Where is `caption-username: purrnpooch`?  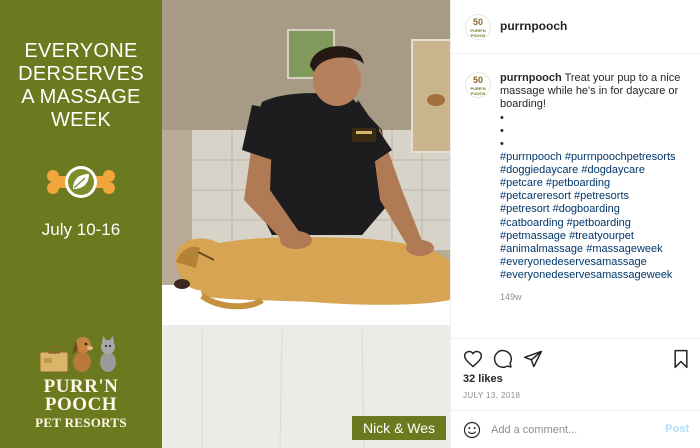 caption-username: purrnpooch is located at coordinates (531, 78).